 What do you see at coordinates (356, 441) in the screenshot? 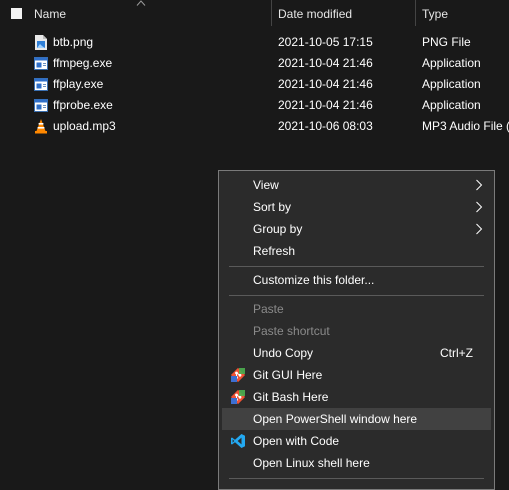
I see `menu-item-open-with-code: Open with Code` at bounding box center [356, 441].